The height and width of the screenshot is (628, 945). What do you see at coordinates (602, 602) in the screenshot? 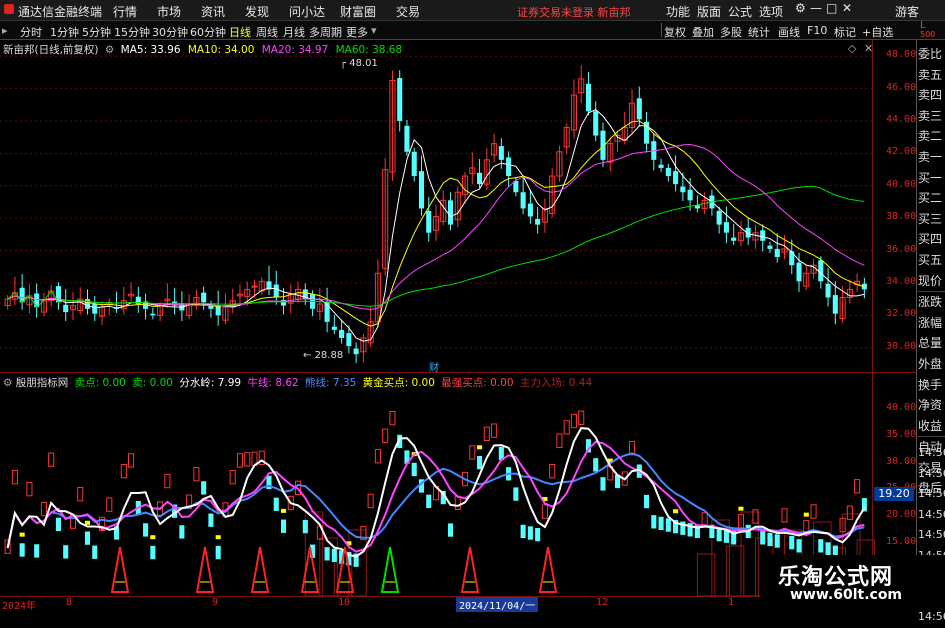
I see `date-tick-label: 12` at bounding box center [602, 602].